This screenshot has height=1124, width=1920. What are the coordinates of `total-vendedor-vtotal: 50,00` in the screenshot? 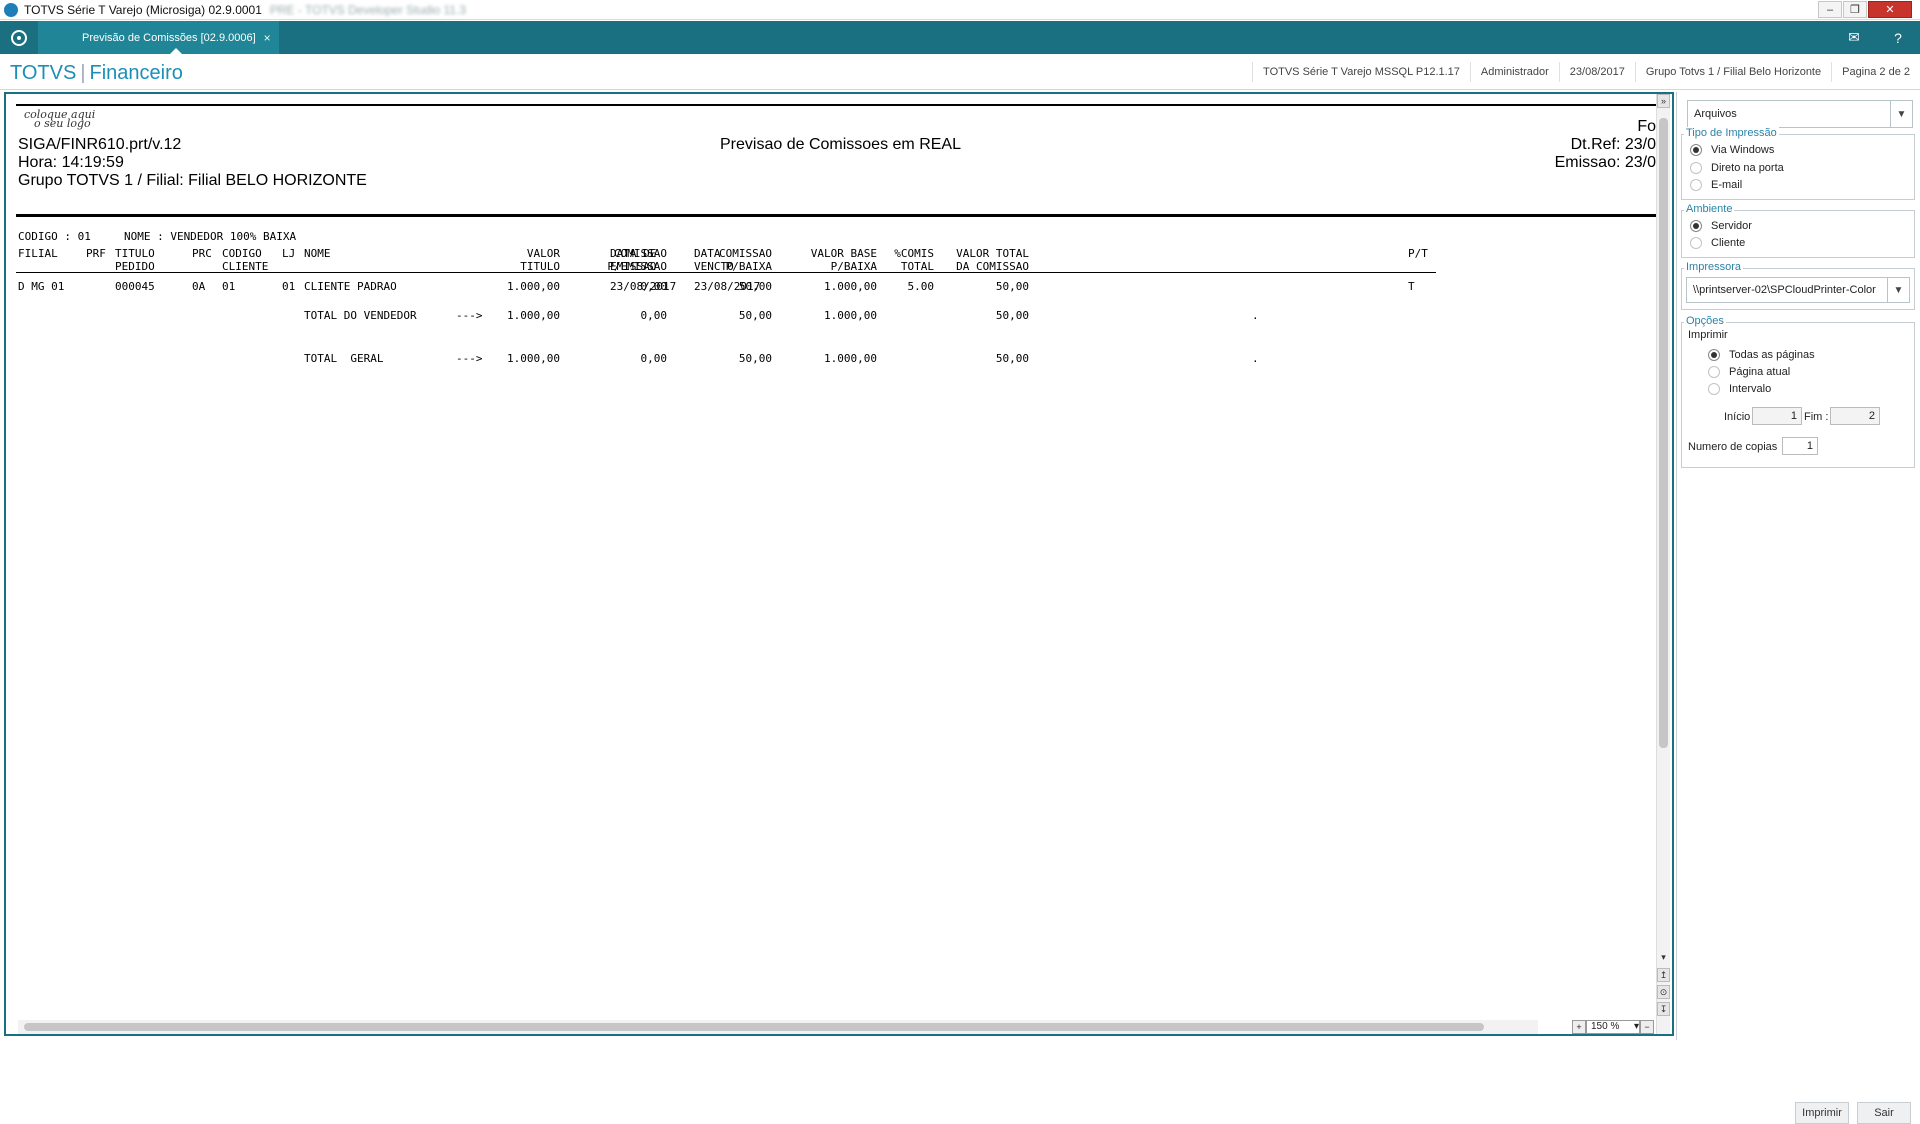 It's located at (1012, 315).